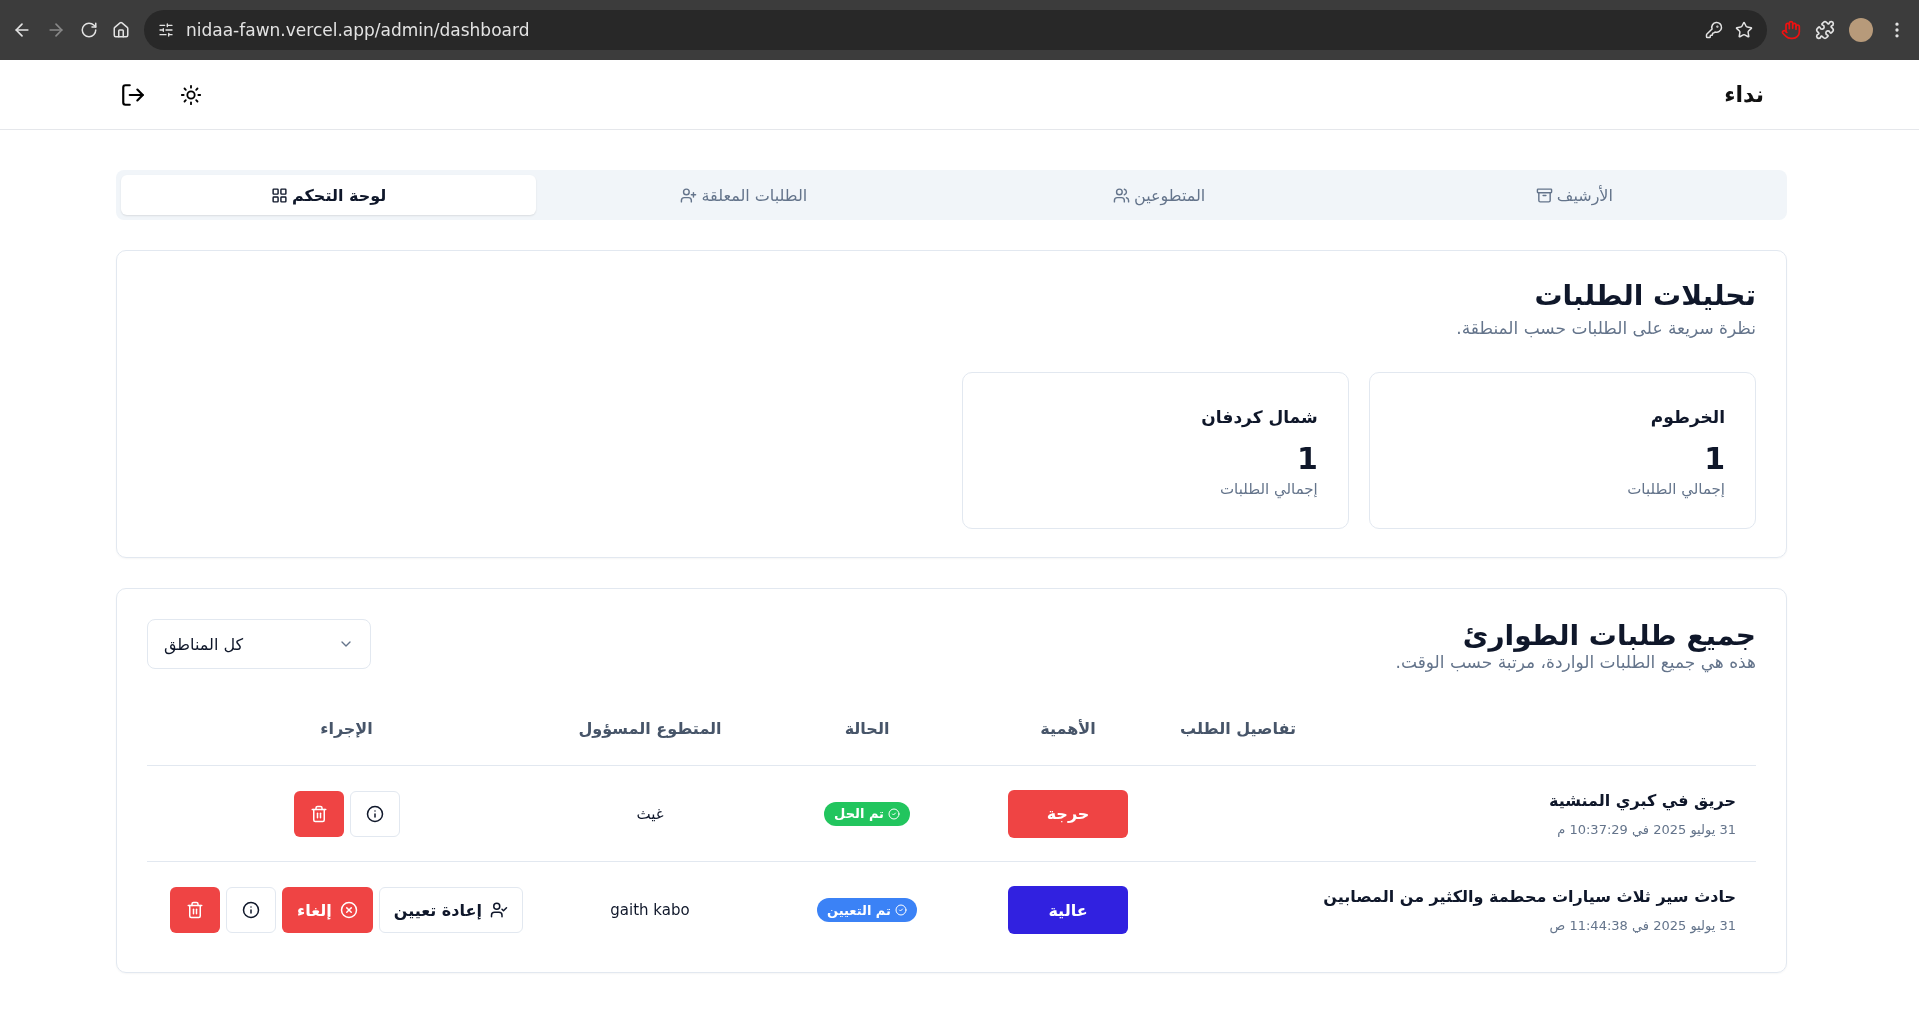 The image size is (1919, 1026). I want to click on tab: الأرشيف, so click(1574, 195).